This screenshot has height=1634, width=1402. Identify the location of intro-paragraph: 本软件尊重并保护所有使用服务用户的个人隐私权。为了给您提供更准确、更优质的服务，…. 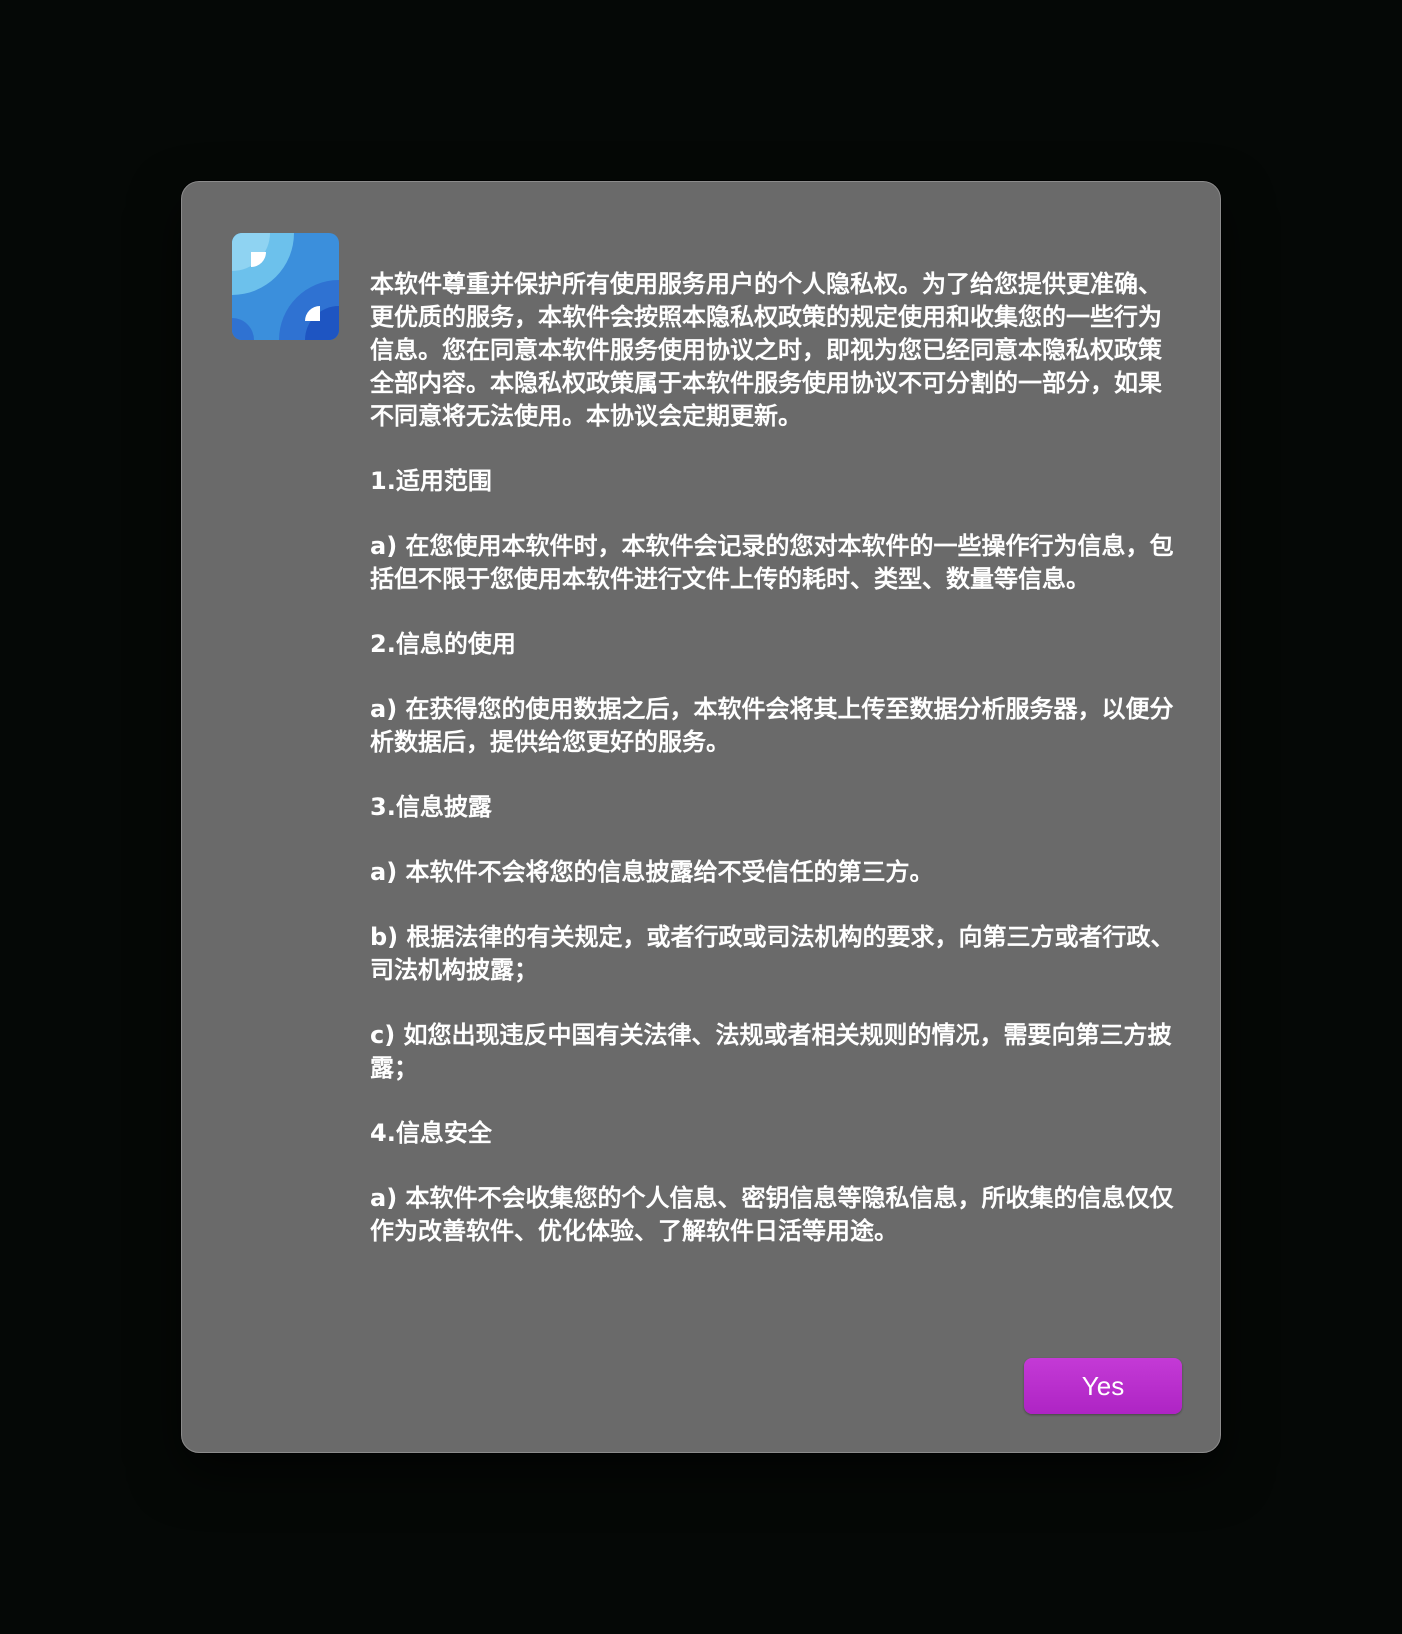
(766, 350).